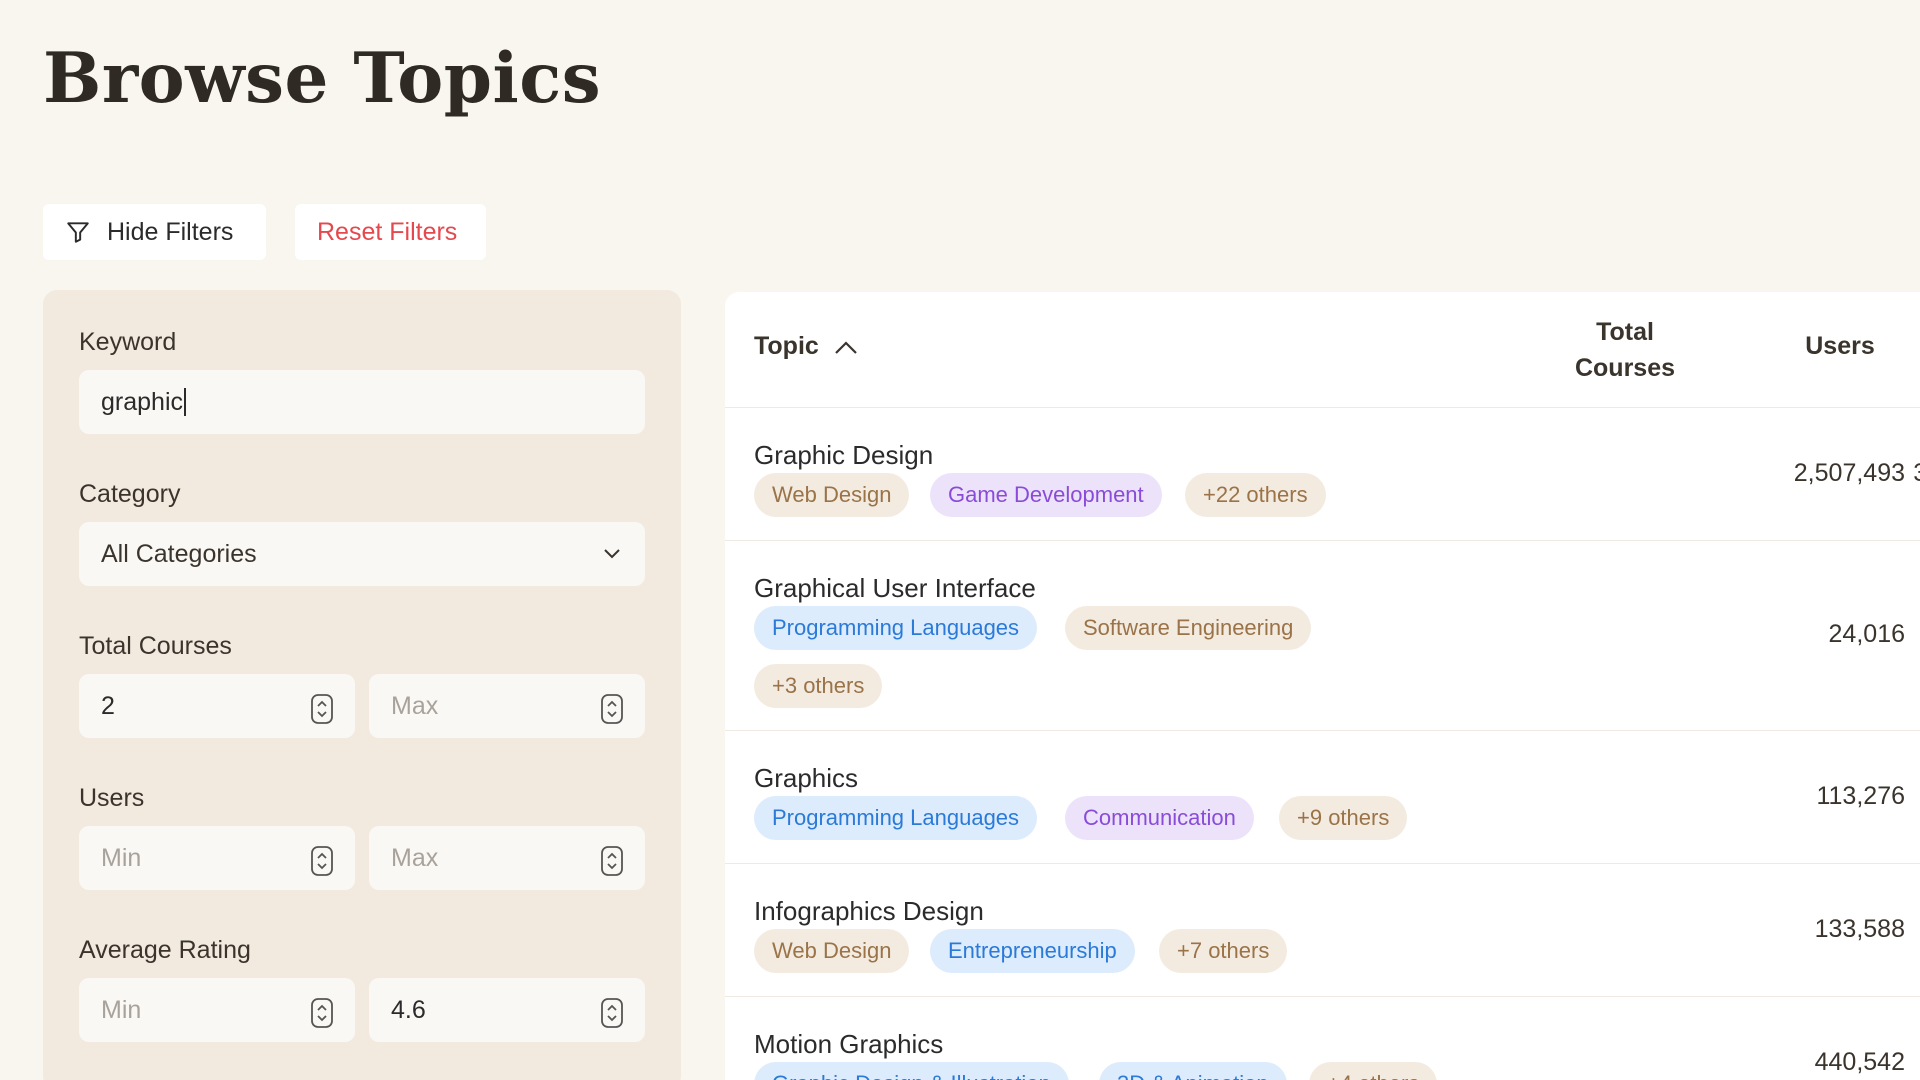 The width and height of the screenshot is (1920, 1080). What do you see at coordinates (121, 857) in the screenshot?
I see `users-min-placeholder: Min` at bounding box center [121, 857].